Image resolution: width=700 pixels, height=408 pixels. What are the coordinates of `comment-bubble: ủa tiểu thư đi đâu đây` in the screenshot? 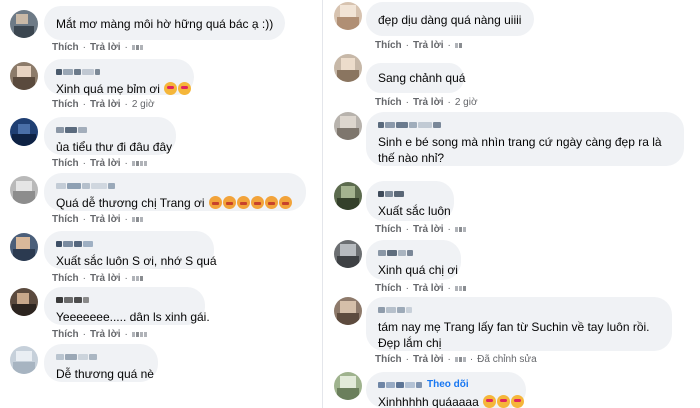 It's located at (110, 136).